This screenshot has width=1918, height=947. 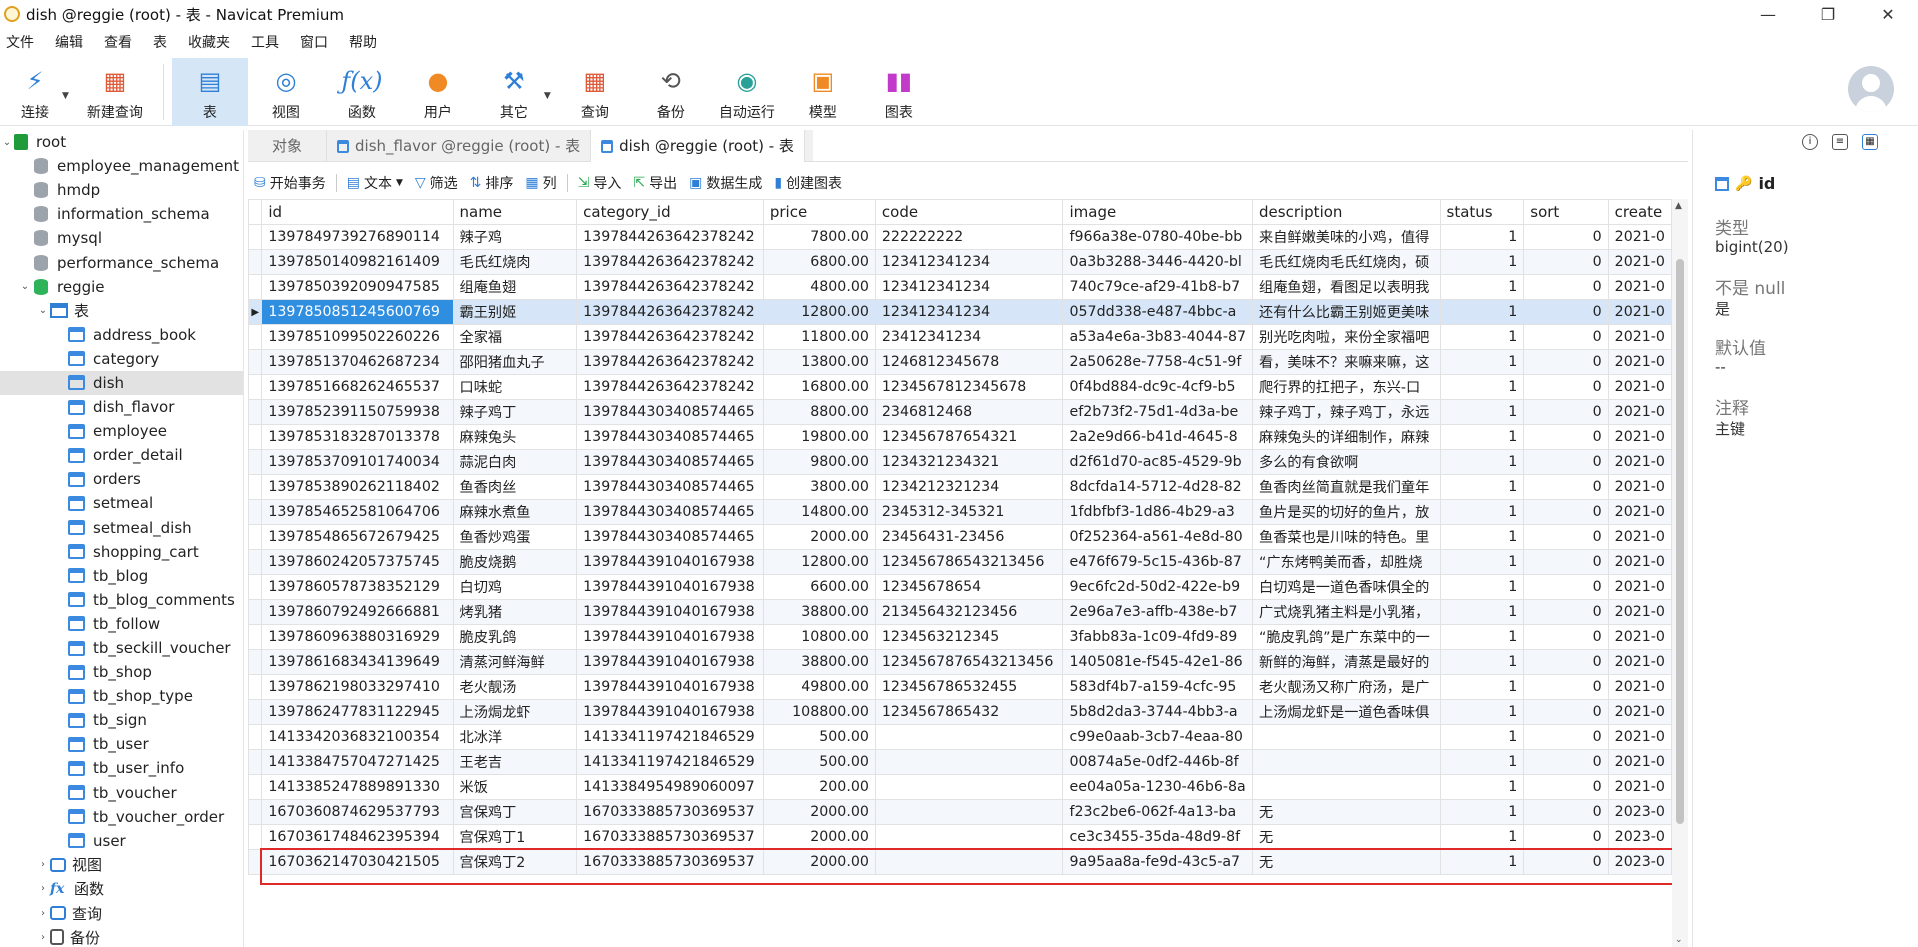 I want to click on tree-table-item: dish, so click(x=121, y=383).